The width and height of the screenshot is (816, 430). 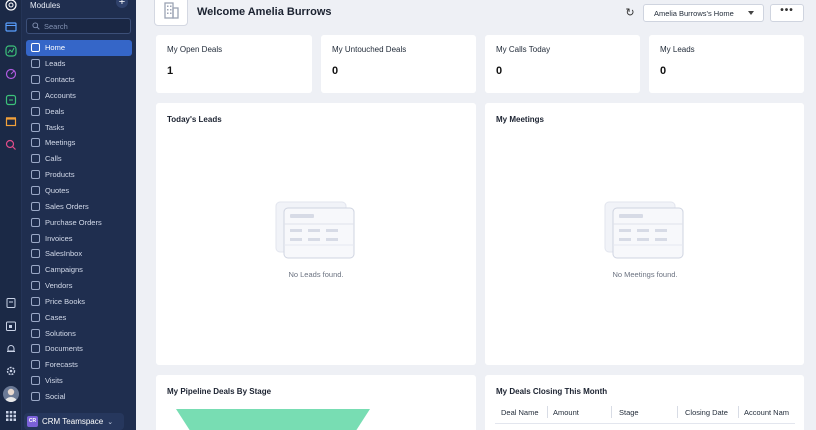 I want to click on sidebar-item-visits: Visits, so click(x=79, y=381).